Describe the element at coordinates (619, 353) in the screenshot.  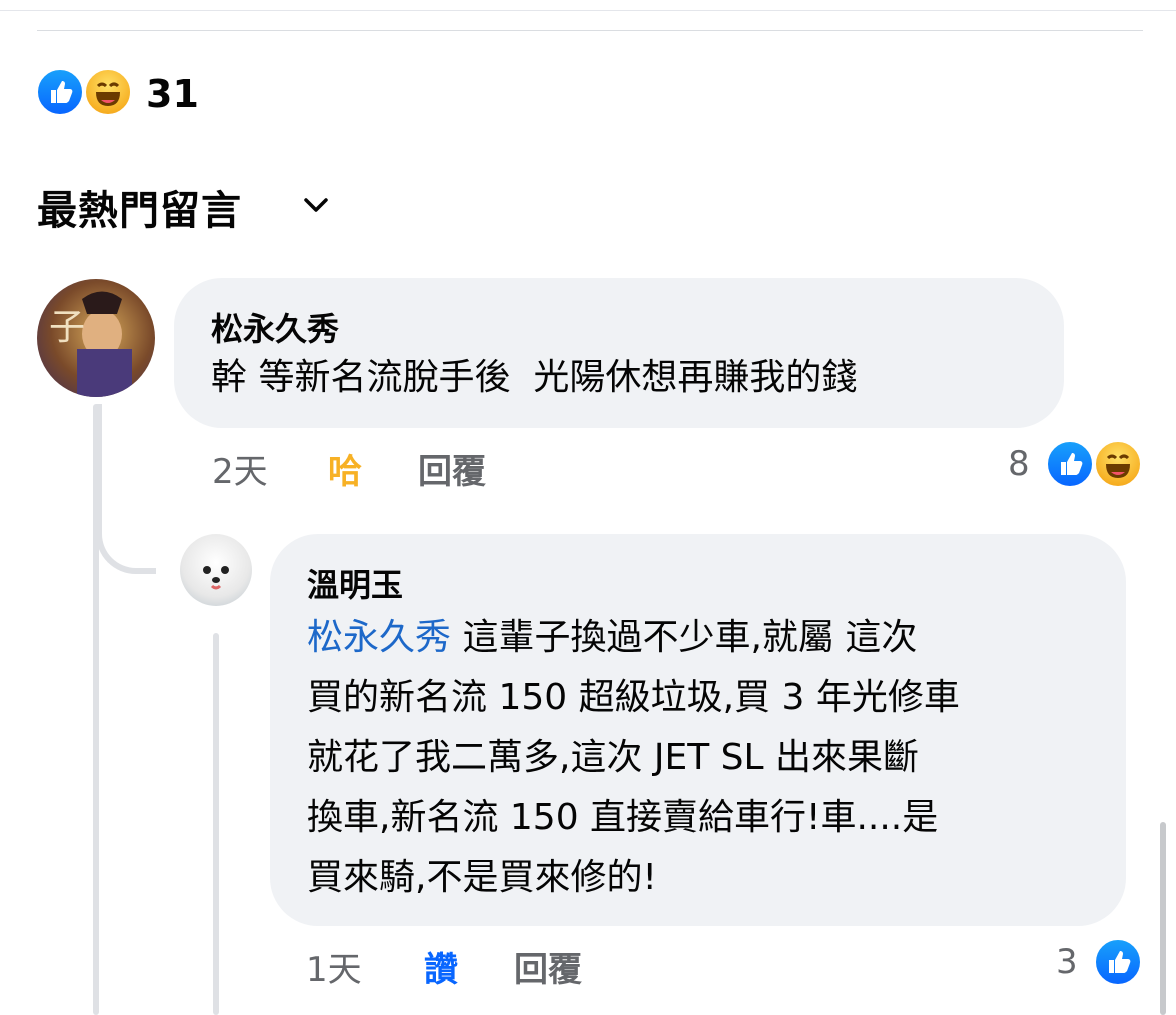
I see `comment-bubble: 松永久秀 幹 等新名流脫手後 光陽休想再賺我的錢` at that location.